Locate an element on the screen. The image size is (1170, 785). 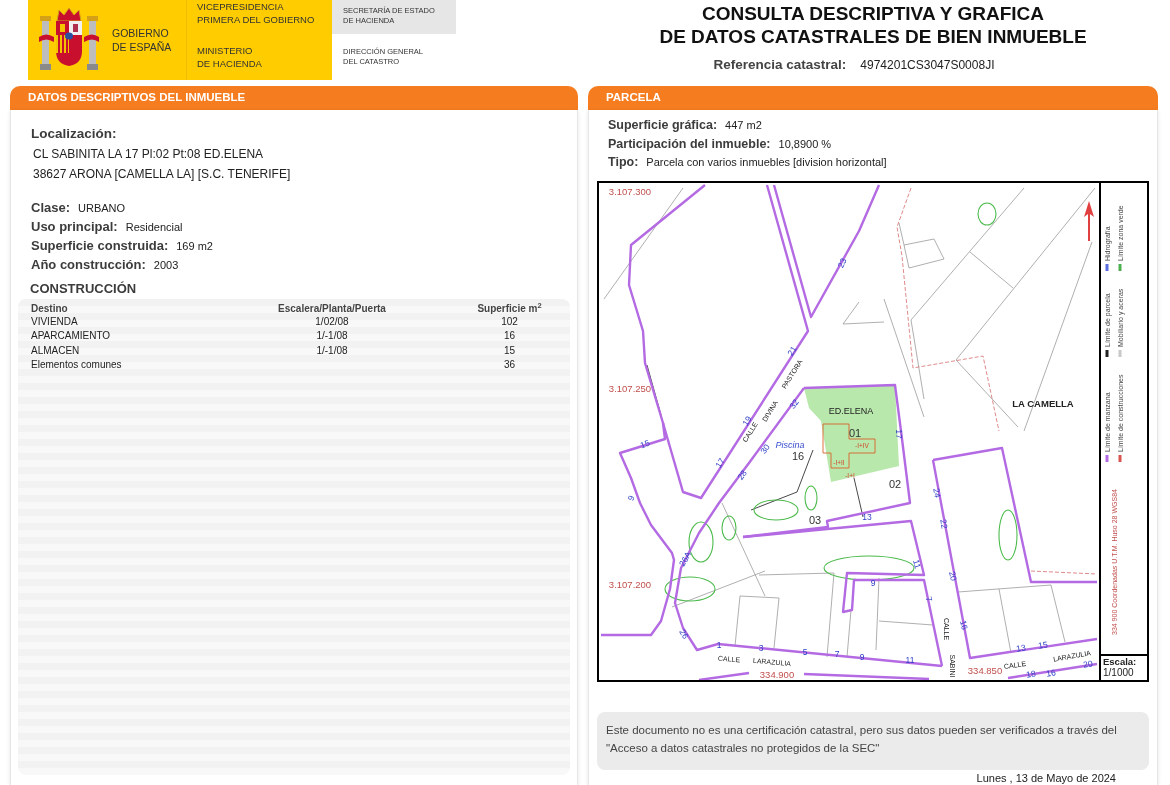
table-cell-text: 15 is located at coordinates (509, 350).